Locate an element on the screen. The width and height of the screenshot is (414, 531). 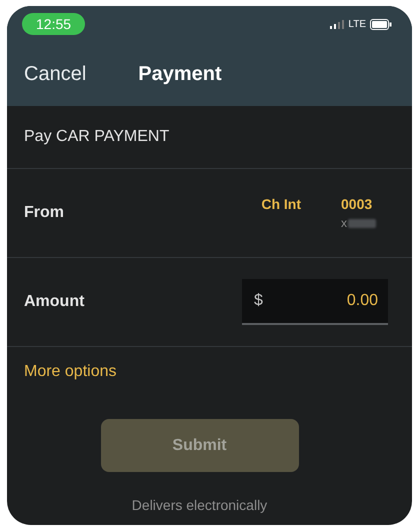
status-time: 12:55 is located at coordinates (54, 24).